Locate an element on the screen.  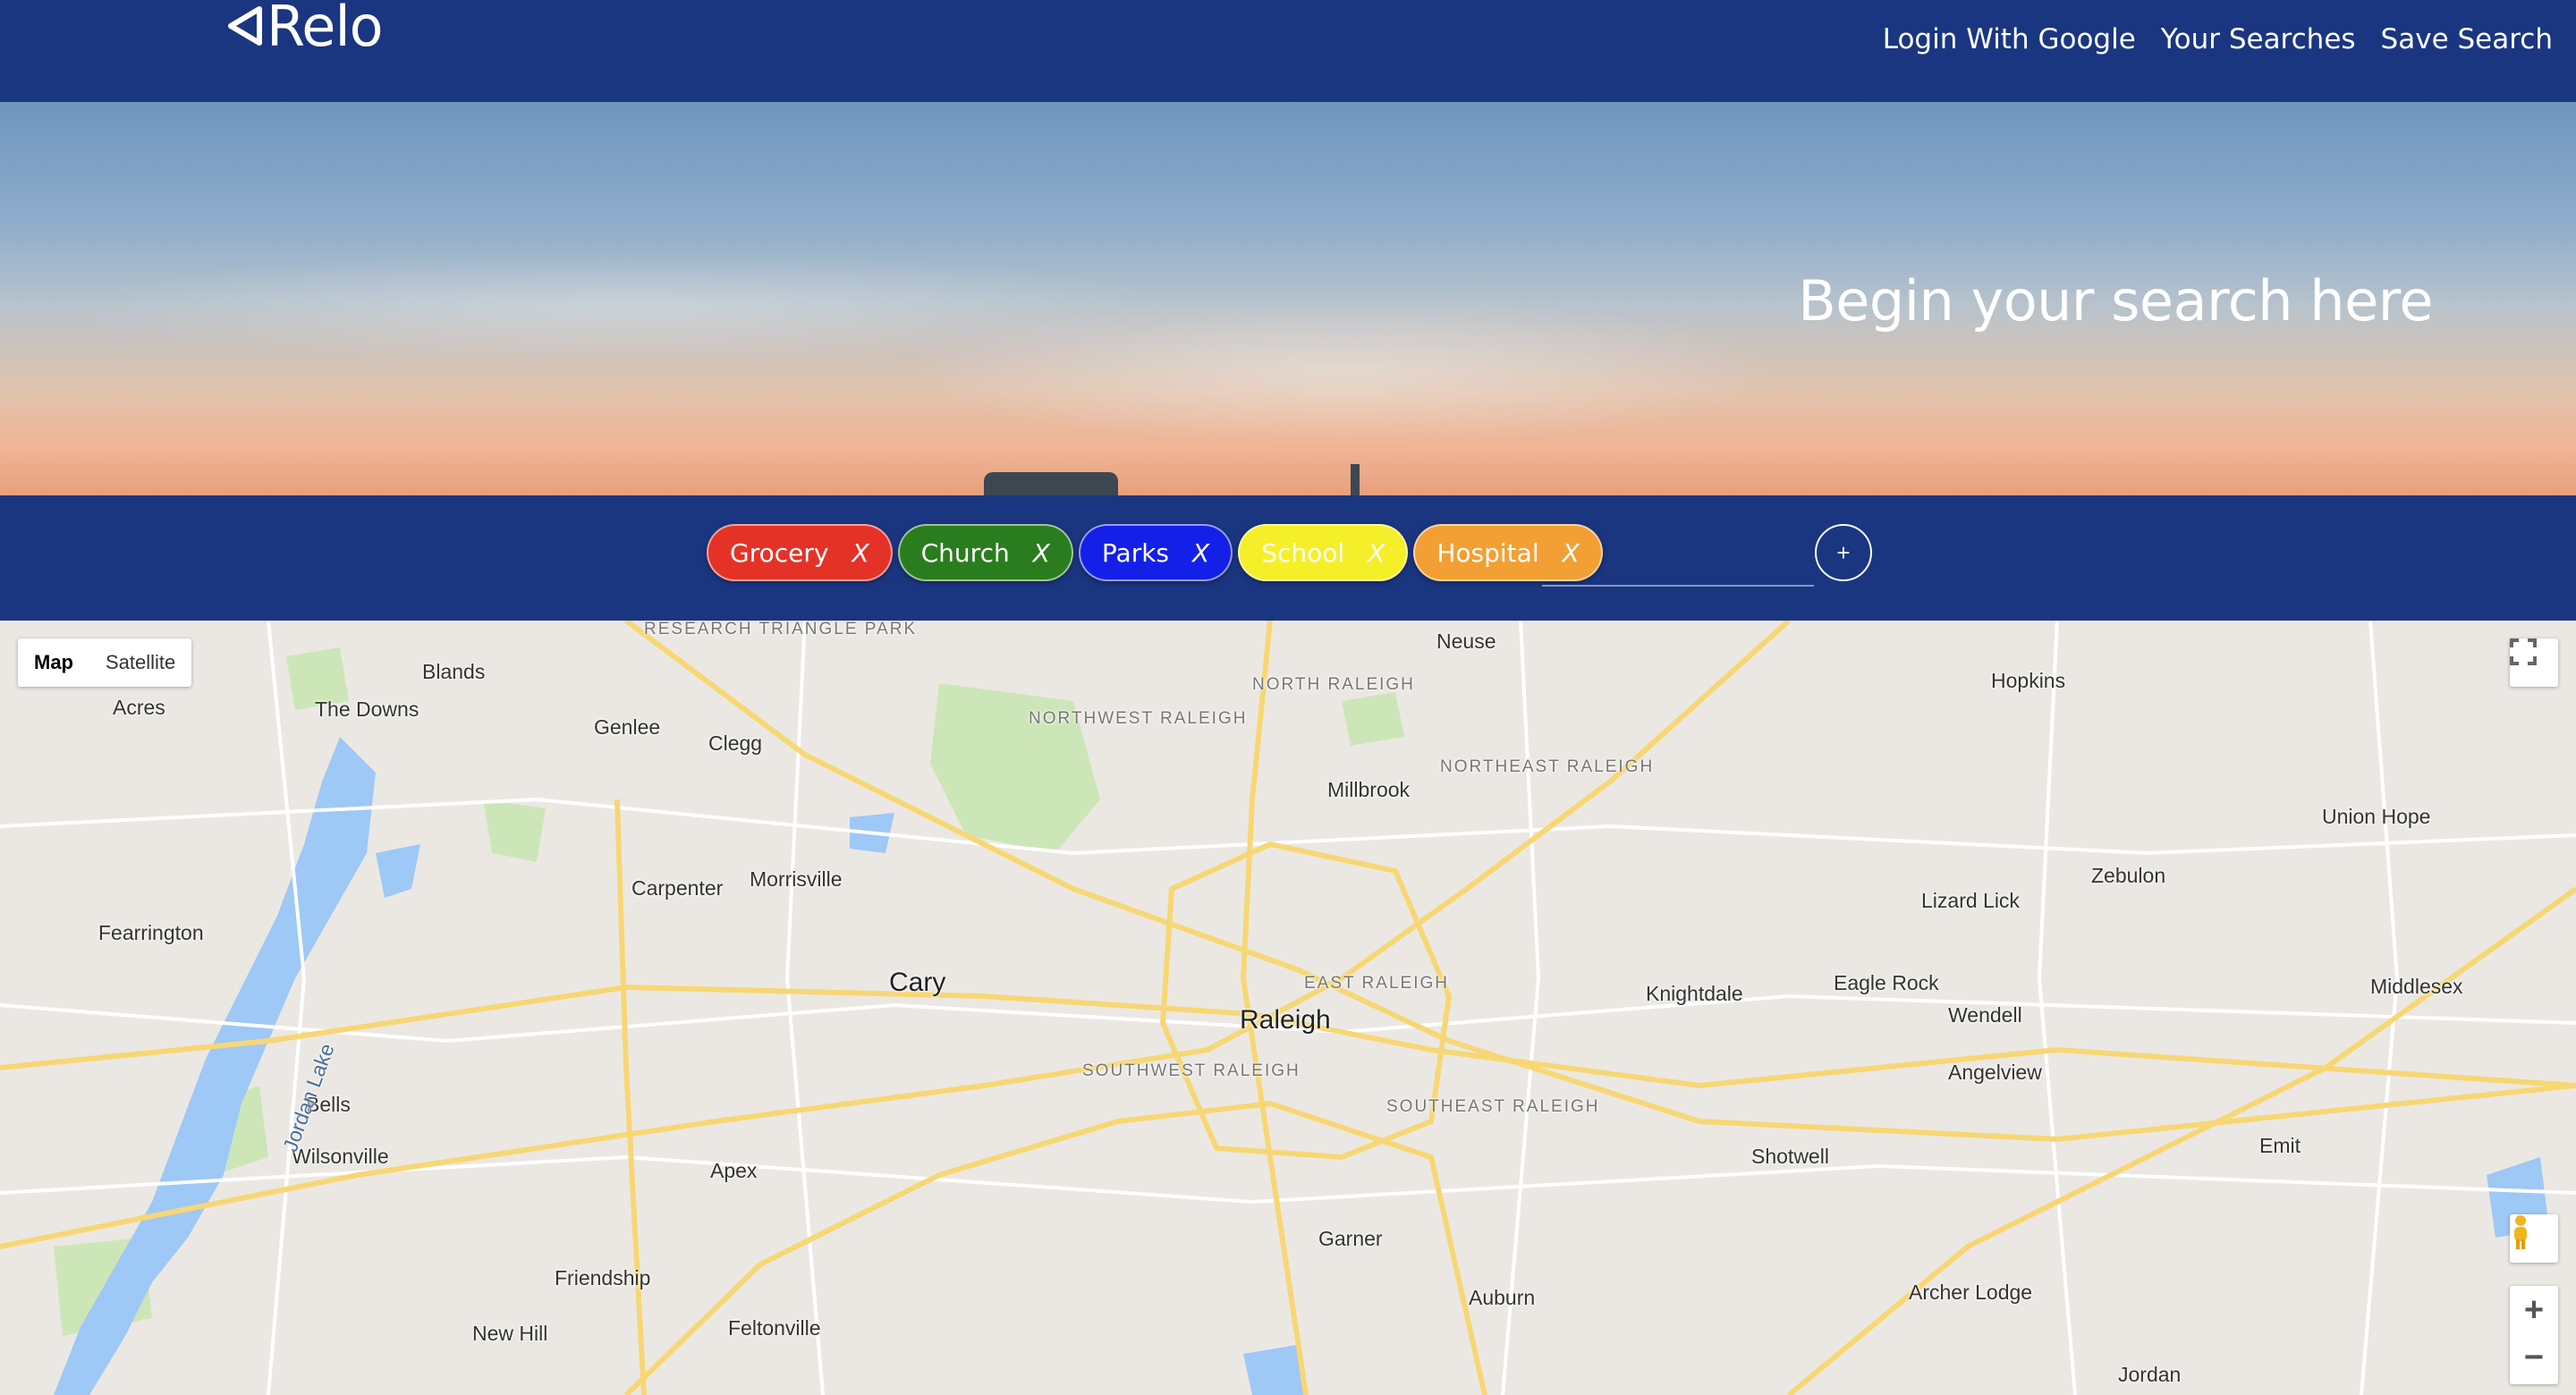
place-label: Acres is located at coordinates (139, 707).